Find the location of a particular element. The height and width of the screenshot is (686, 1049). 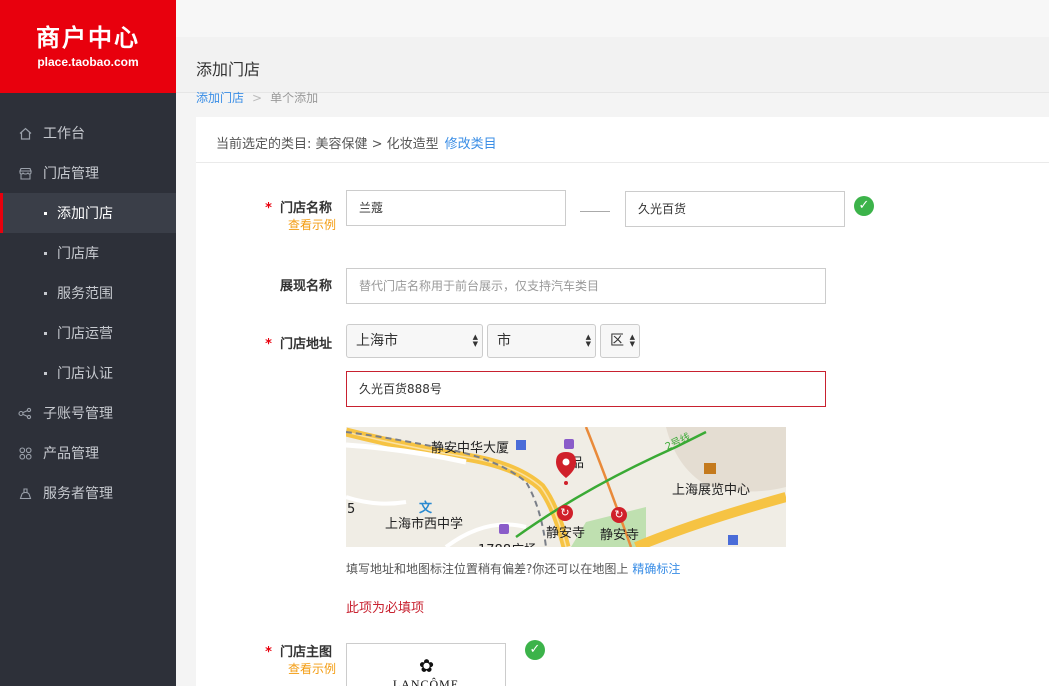

address-label: * 门店地址 is located at coordinates (272, 342).